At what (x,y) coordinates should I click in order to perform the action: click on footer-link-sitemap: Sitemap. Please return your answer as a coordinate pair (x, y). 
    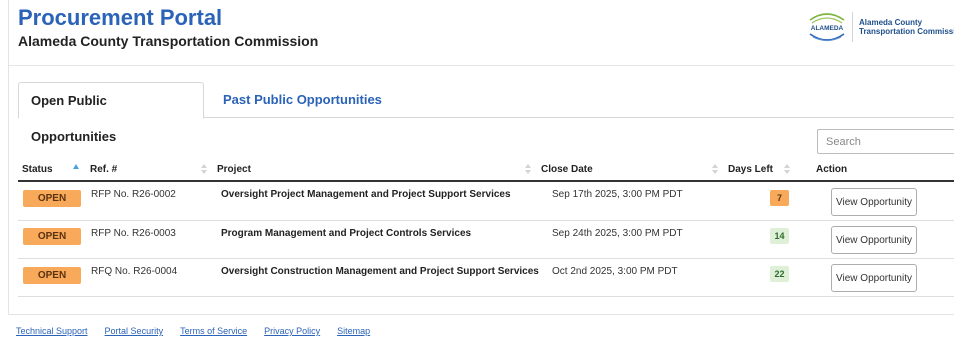
    Looking at the image, I should click on (353, 331).